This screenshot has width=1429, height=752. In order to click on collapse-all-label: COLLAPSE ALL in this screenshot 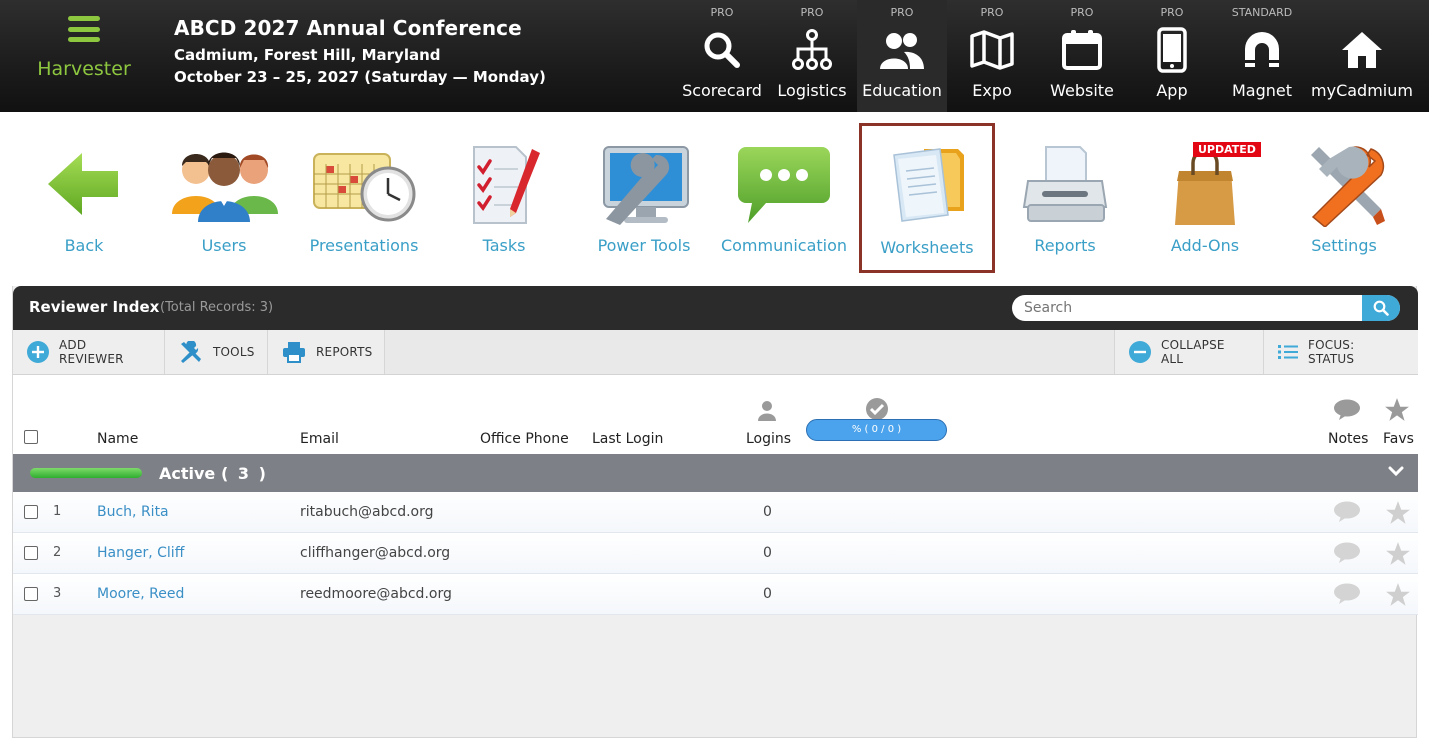, I will do `click(1193, 352)`.